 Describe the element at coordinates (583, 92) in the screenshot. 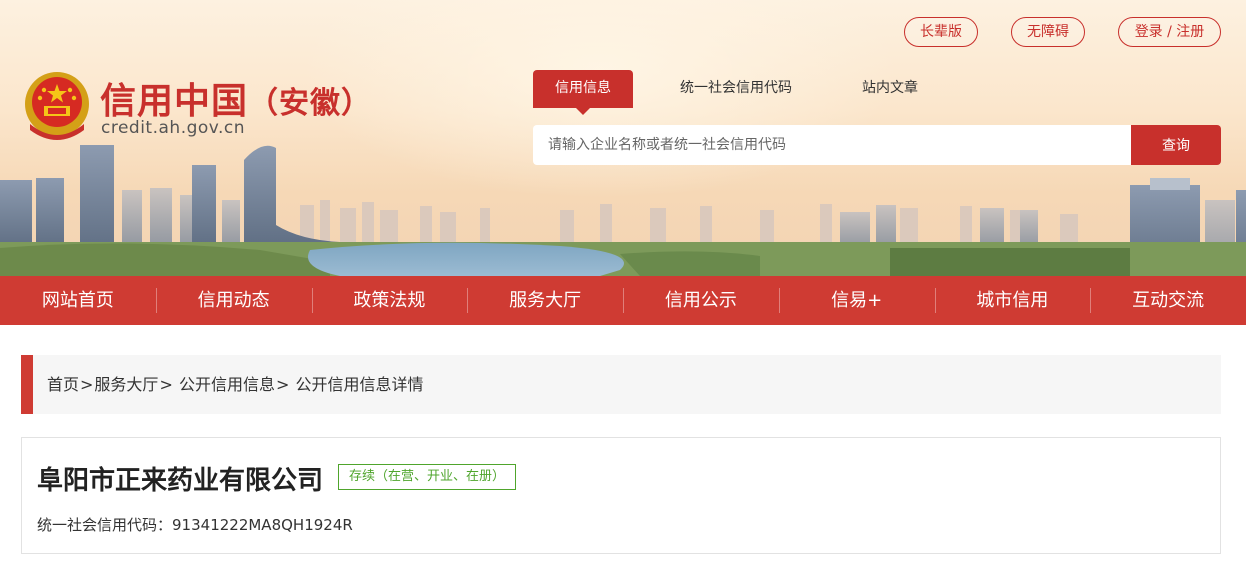

I see `tab-credit-info: 信用信息` at that location.